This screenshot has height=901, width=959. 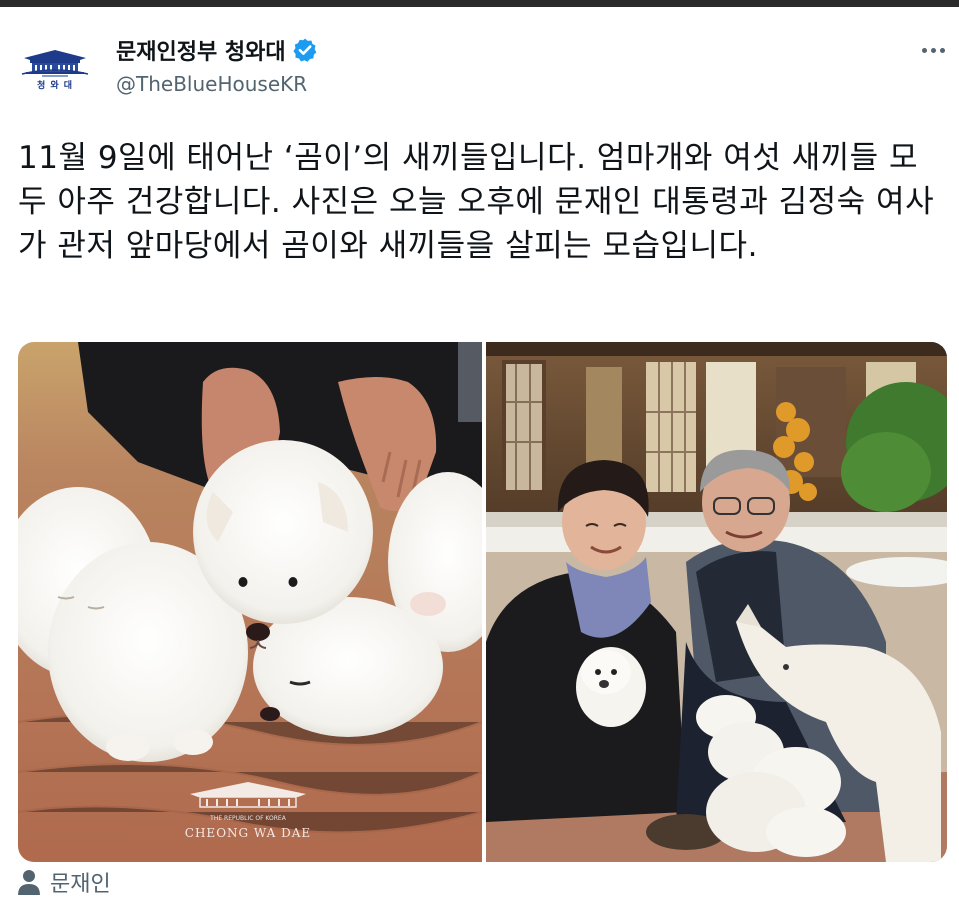 I want to click on person-icon, so click(x=29, y=882).